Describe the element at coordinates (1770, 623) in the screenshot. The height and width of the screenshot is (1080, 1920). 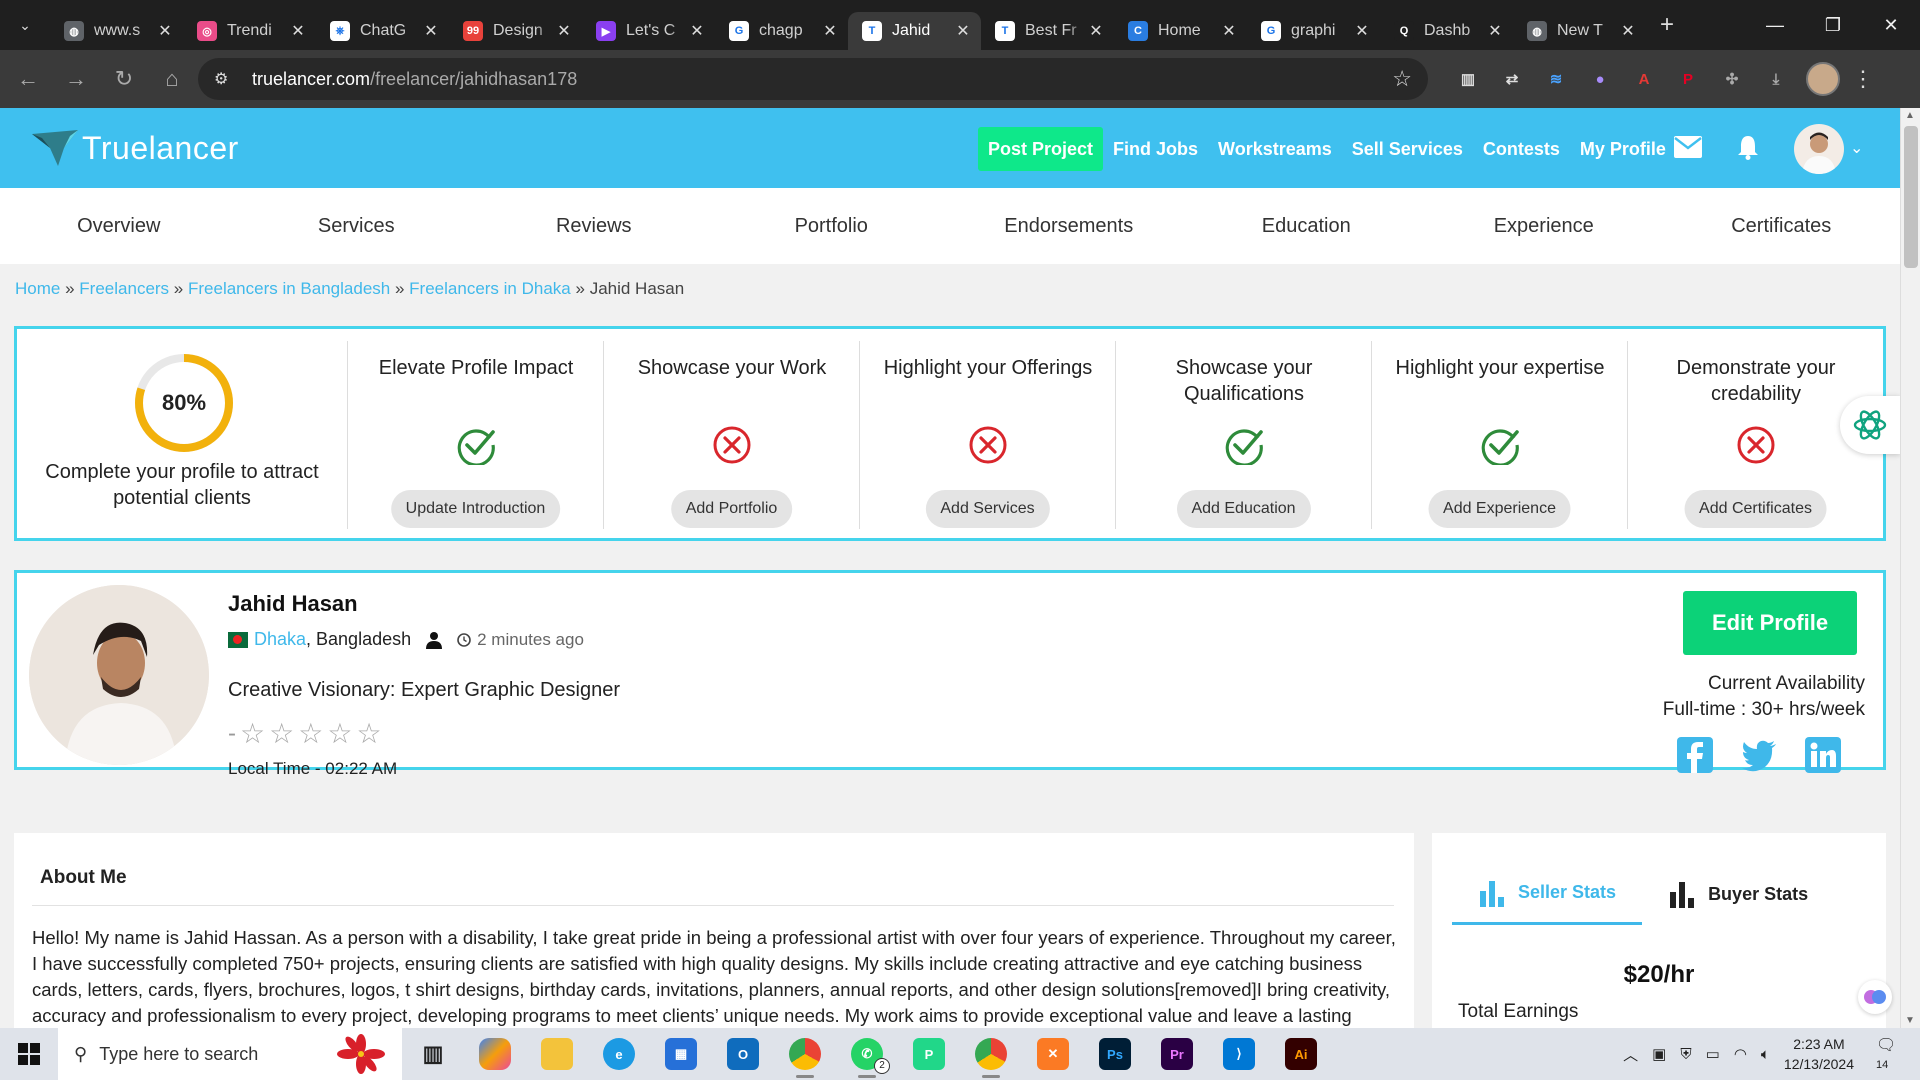
I see `edit-profile-button: Edit Profile` at that location.